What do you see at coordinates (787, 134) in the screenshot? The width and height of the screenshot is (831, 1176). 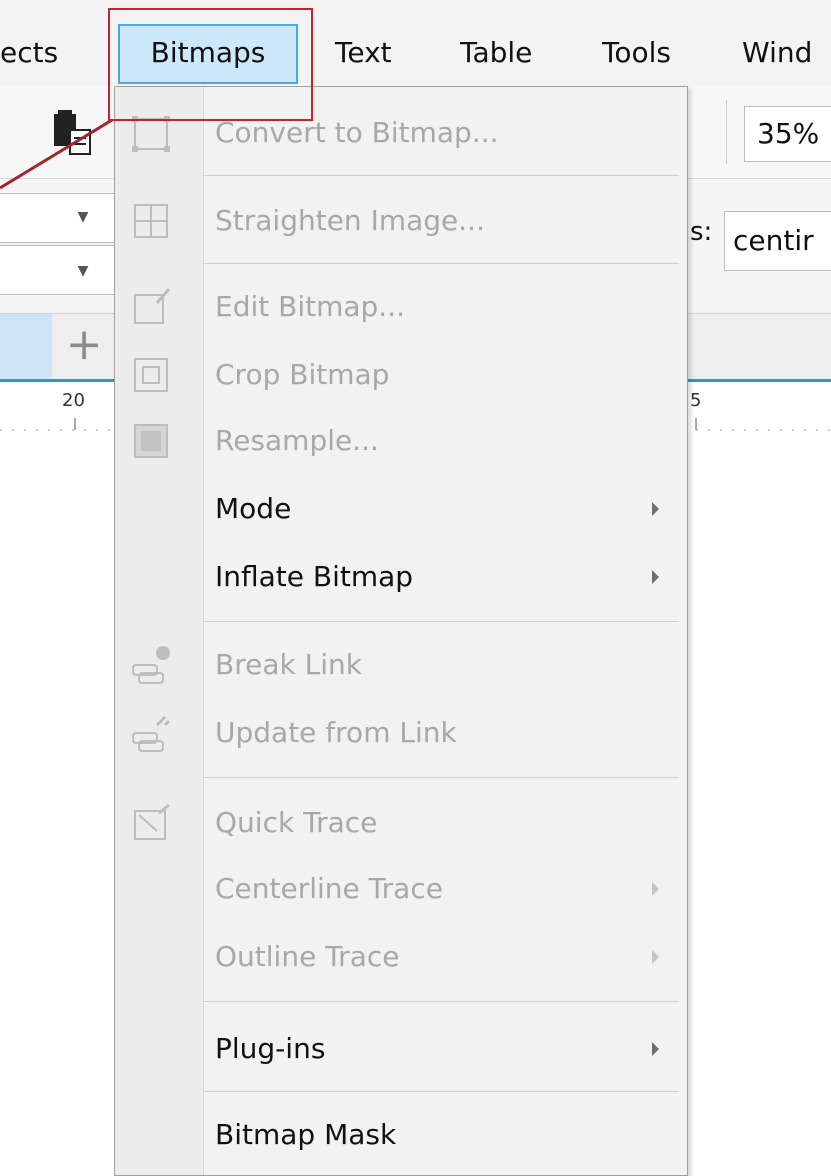 I see `zoom-level-field: 35%` at bounding box center [787, 134].